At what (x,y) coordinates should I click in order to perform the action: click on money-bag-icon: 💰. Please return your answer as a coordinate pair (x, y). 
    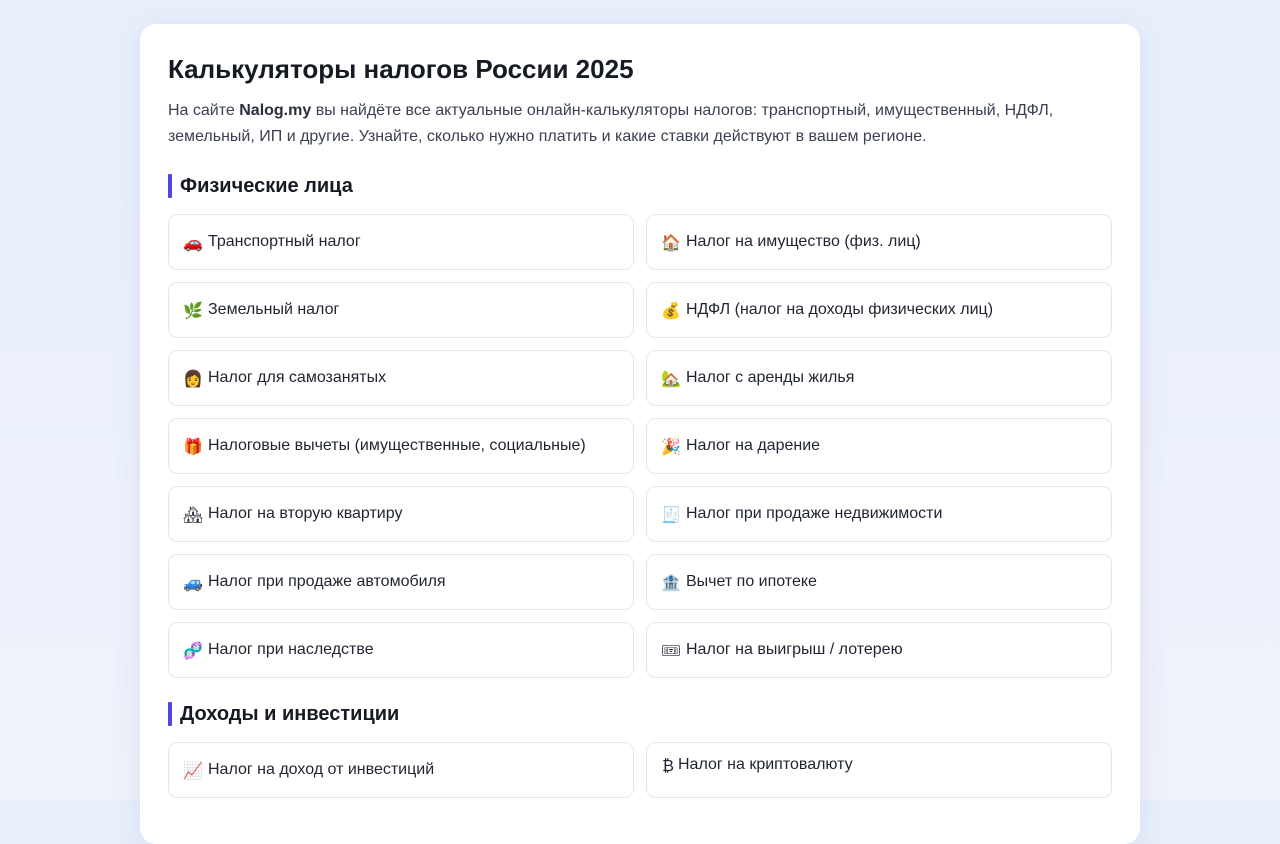
    Looking at the image, I should click on (671, 310).